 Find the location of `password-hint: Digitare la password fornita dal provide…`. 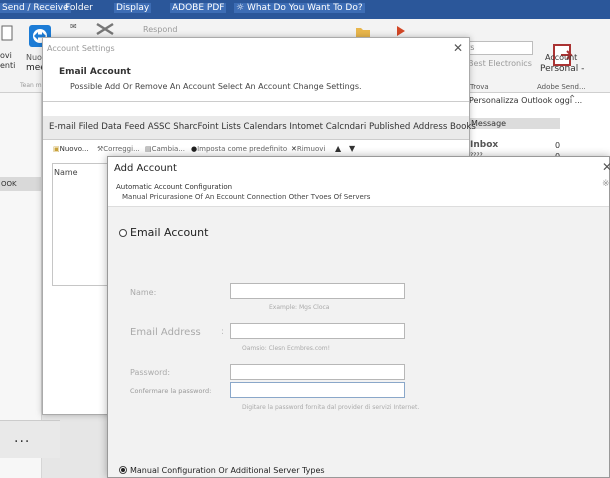

password-hint: Digitare la password fornita dal provide… is located at coordinates (331, 407).